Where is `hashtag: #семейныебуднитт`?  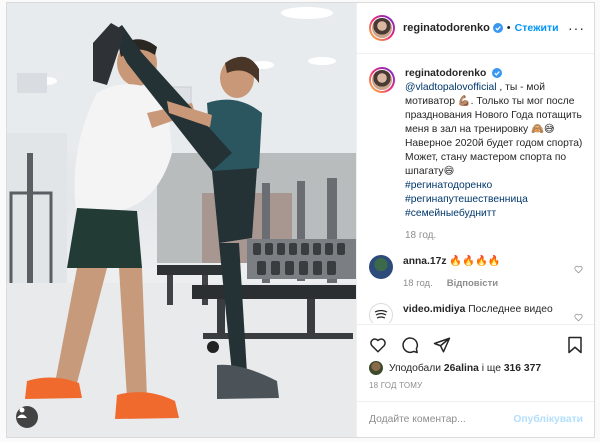 hashtag: #семейныебуднитт is located at coordinates (450, 213).